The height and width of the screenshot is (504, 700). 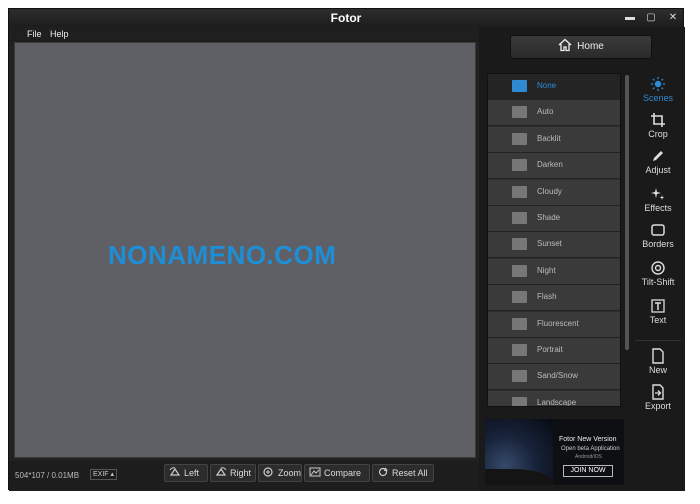 I want to click on home-label: Home, so click(x=590, y=46).